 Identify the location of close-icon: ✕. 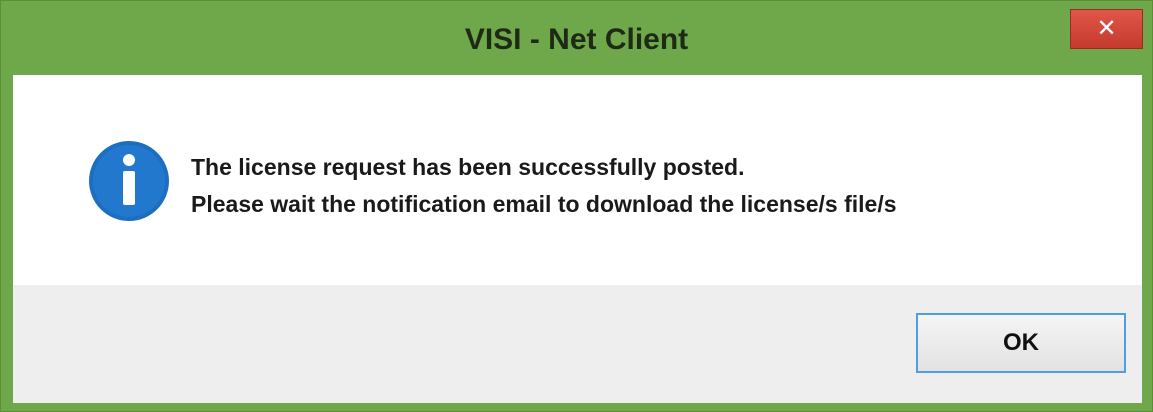
(1106, 28).